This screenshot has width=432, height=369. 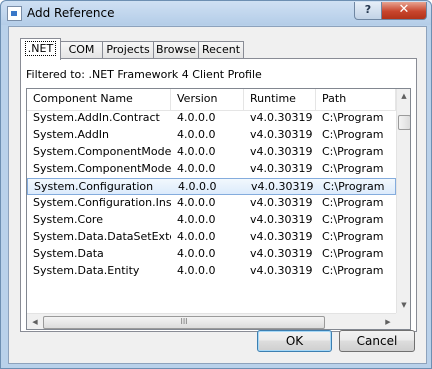 What do you see at coordinates (388, 322) in the screenshot?
I see `scroll-right-arrow-icon: ▶` at bounding box center [388, 322].